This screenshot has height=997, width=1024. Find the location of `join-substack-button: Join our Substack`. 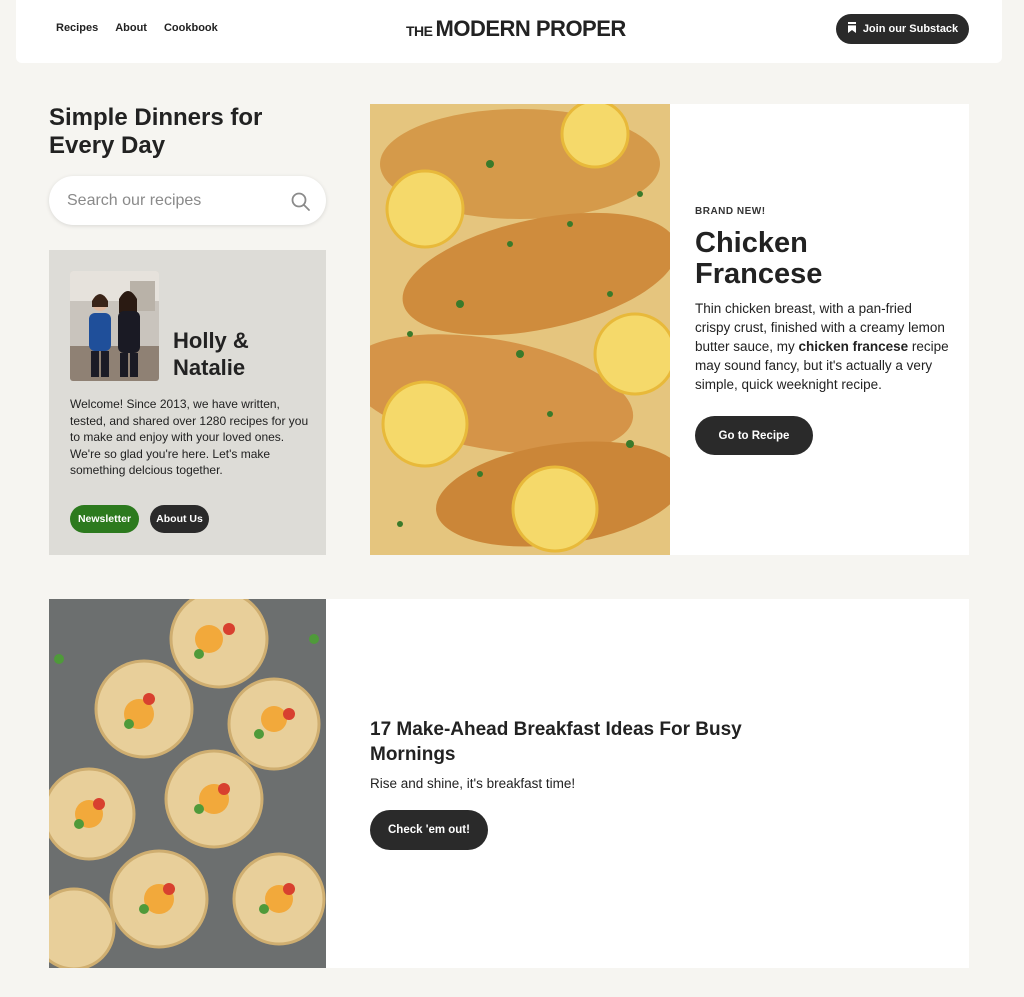

join-substack-button: Join our Substack is located at coordinates (902, 29).